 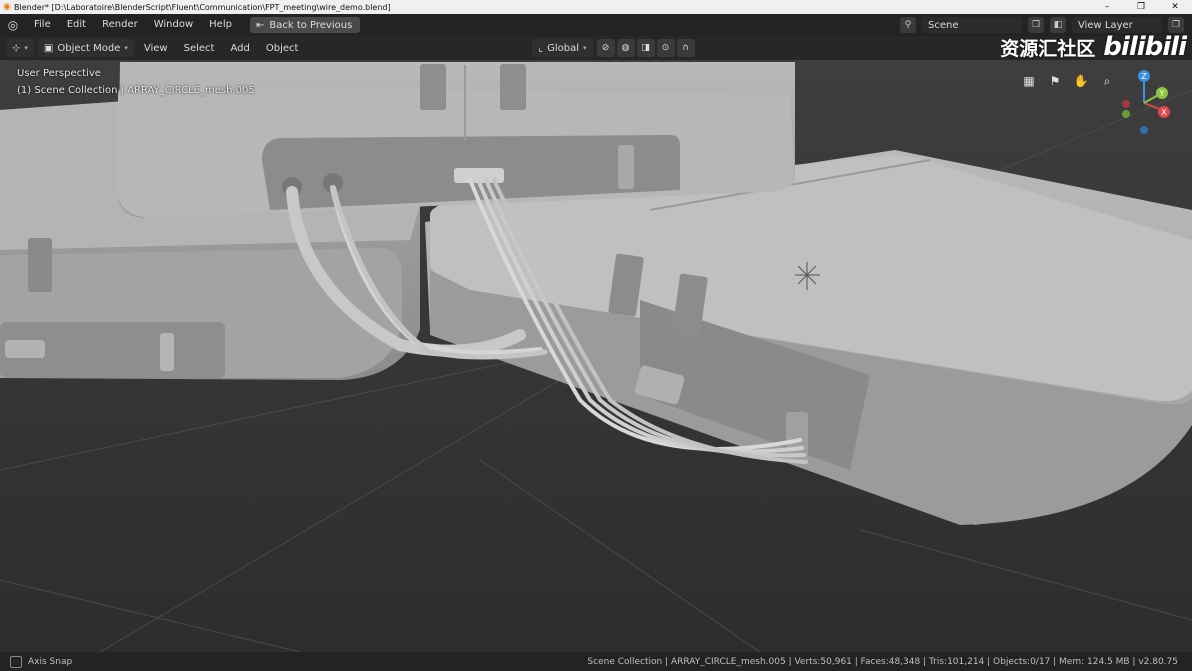 I want to click on new-view-layer-icon: ❐, so click(x=1176, y=25).